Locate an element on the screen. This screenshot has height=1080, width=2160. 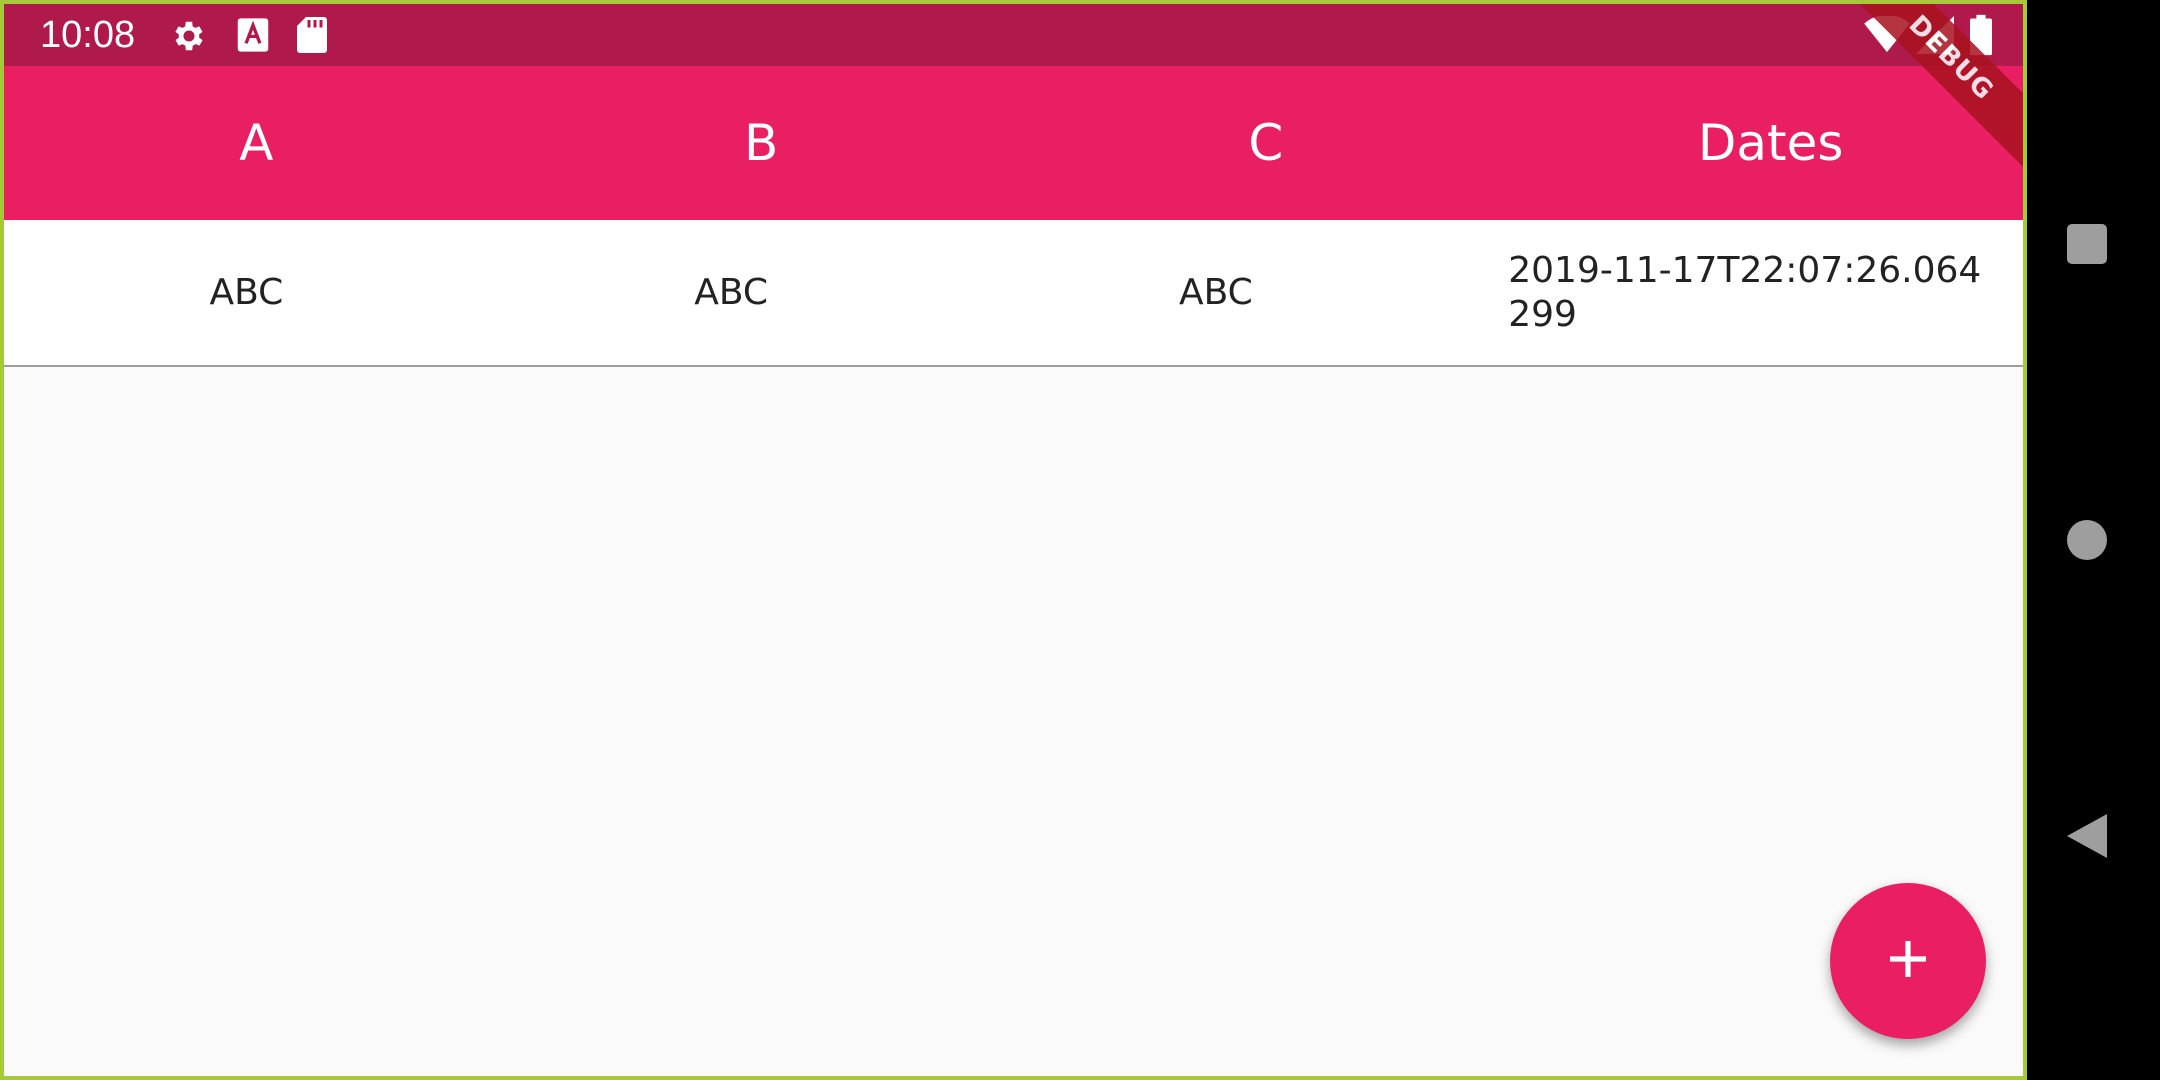
add-button is located at coordinates (1908, 961).